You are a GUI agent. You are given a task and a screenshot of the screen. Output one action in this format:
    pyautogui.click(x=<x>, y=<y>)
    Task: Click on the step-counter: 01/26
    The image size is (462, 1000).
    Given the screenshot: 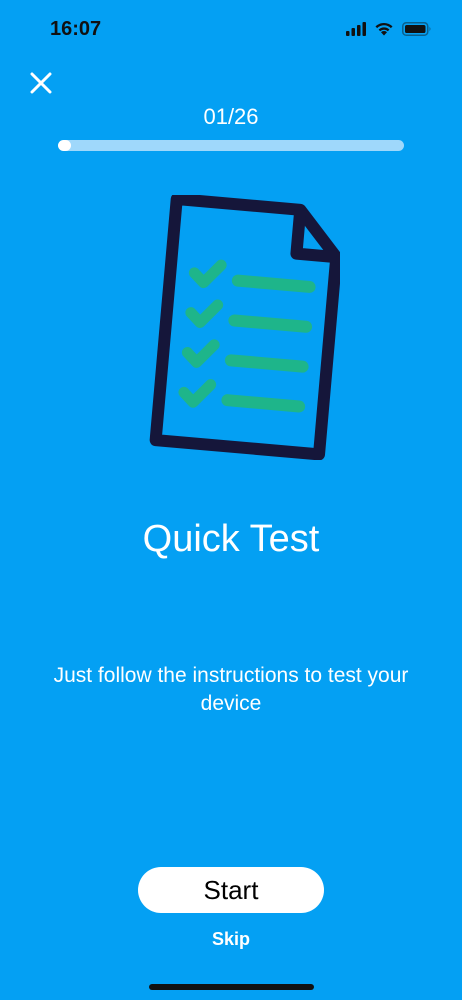 What is the action you would take?
    pyautogui.click(x=231, y=116)
    